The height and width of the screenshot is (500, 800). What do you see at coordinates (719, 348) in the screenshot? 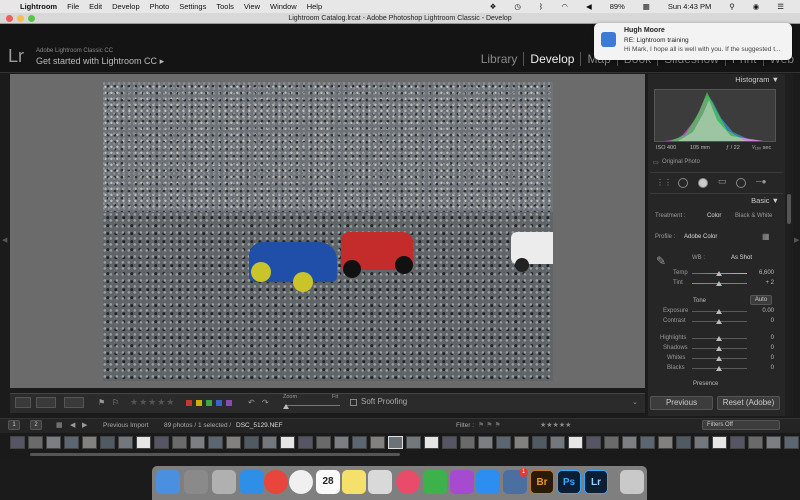
I see `shadows-slider-thumb` at bounding box center [719, 348].